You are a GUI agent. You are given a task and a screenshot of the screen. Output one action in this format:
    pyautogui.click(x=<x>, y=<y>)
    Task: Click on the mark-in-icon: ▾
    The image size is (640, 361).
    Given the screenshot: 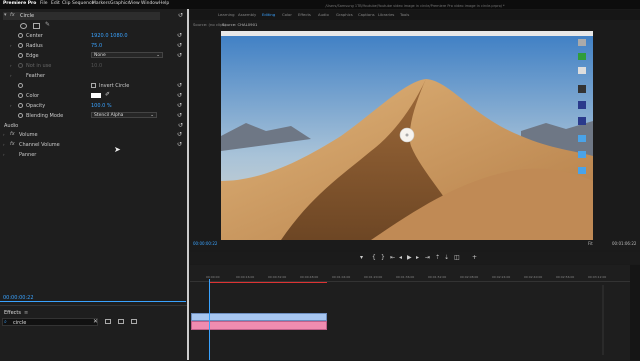 What is the action you would take?
    pyautogui.click(x=361, y=257)
    